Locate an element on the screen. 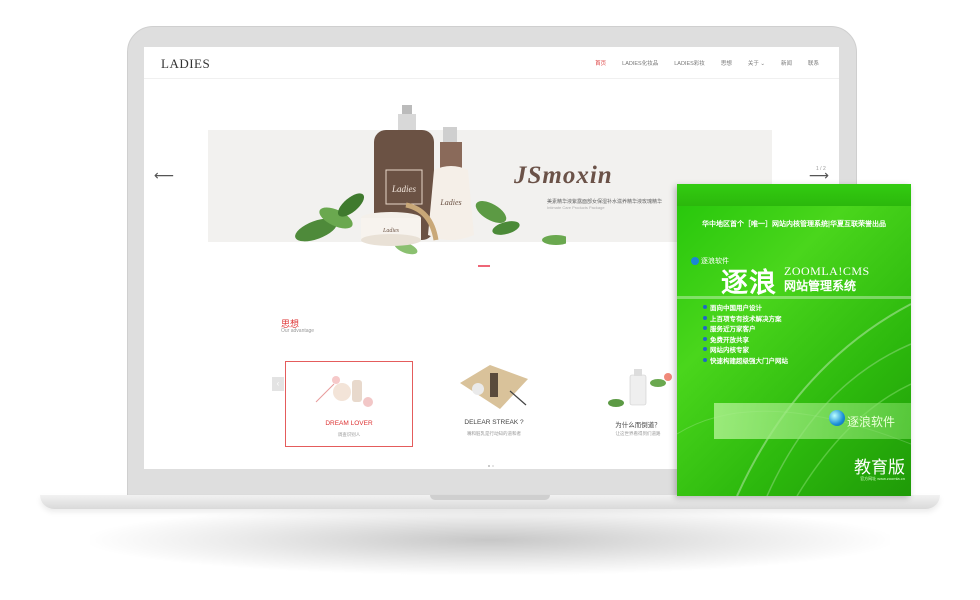 The height and width of the screenshot is (600, 980). feature-item: 免费开放共享 is located at coordinates (745, 339).